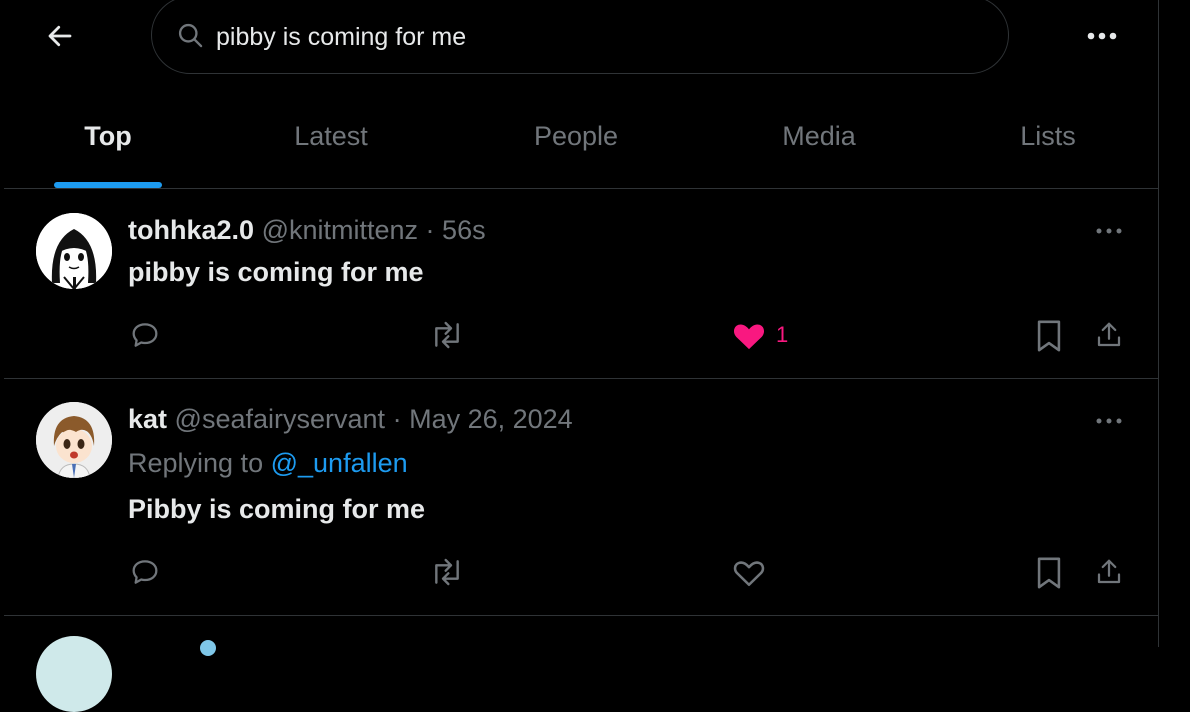 The height and width of the screenshot is (712, 1190). What do you see at coordinates (749, 337) in the screenshot?
I see `heart-filled-icon` at bounding box center [749, 337].